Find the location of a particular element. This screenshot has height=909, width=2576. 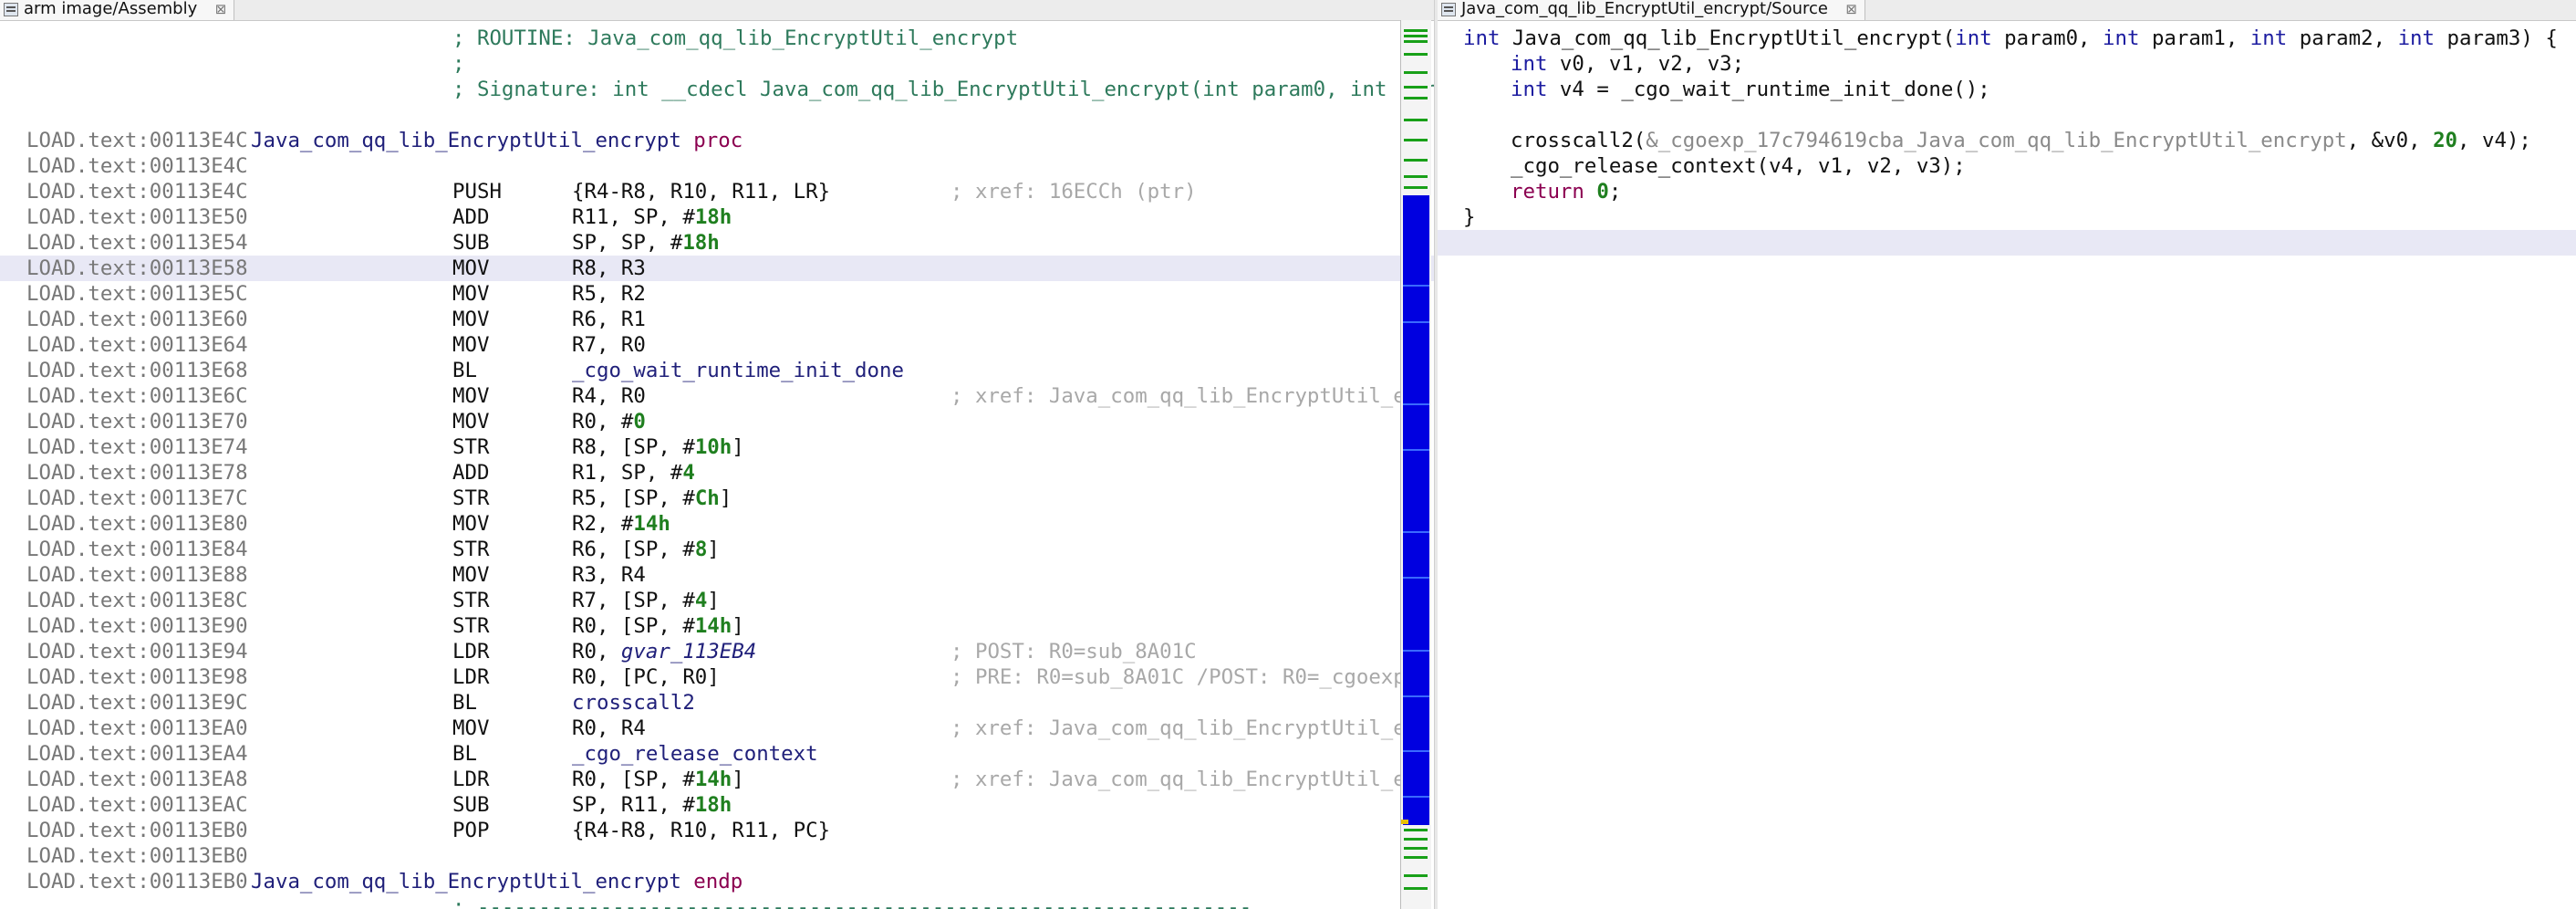

asm-line: LOAD.text:00113EAC SUB SP, R11, #18h is located at coordinates (717, 805).